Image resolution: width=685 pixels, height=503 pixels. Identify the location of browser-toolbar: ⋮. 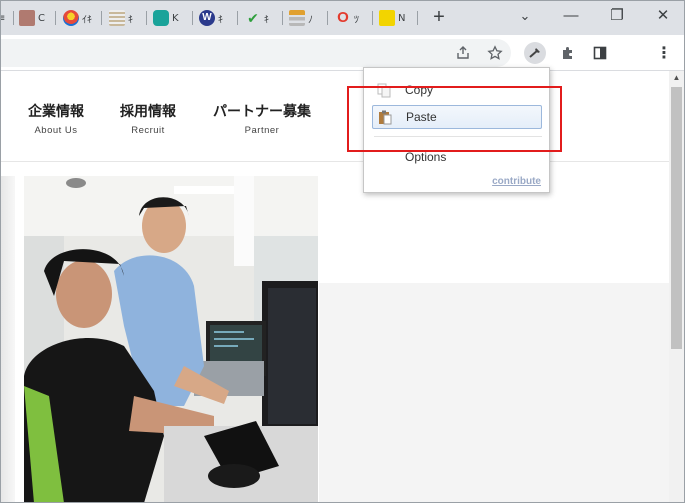
(342, 53).